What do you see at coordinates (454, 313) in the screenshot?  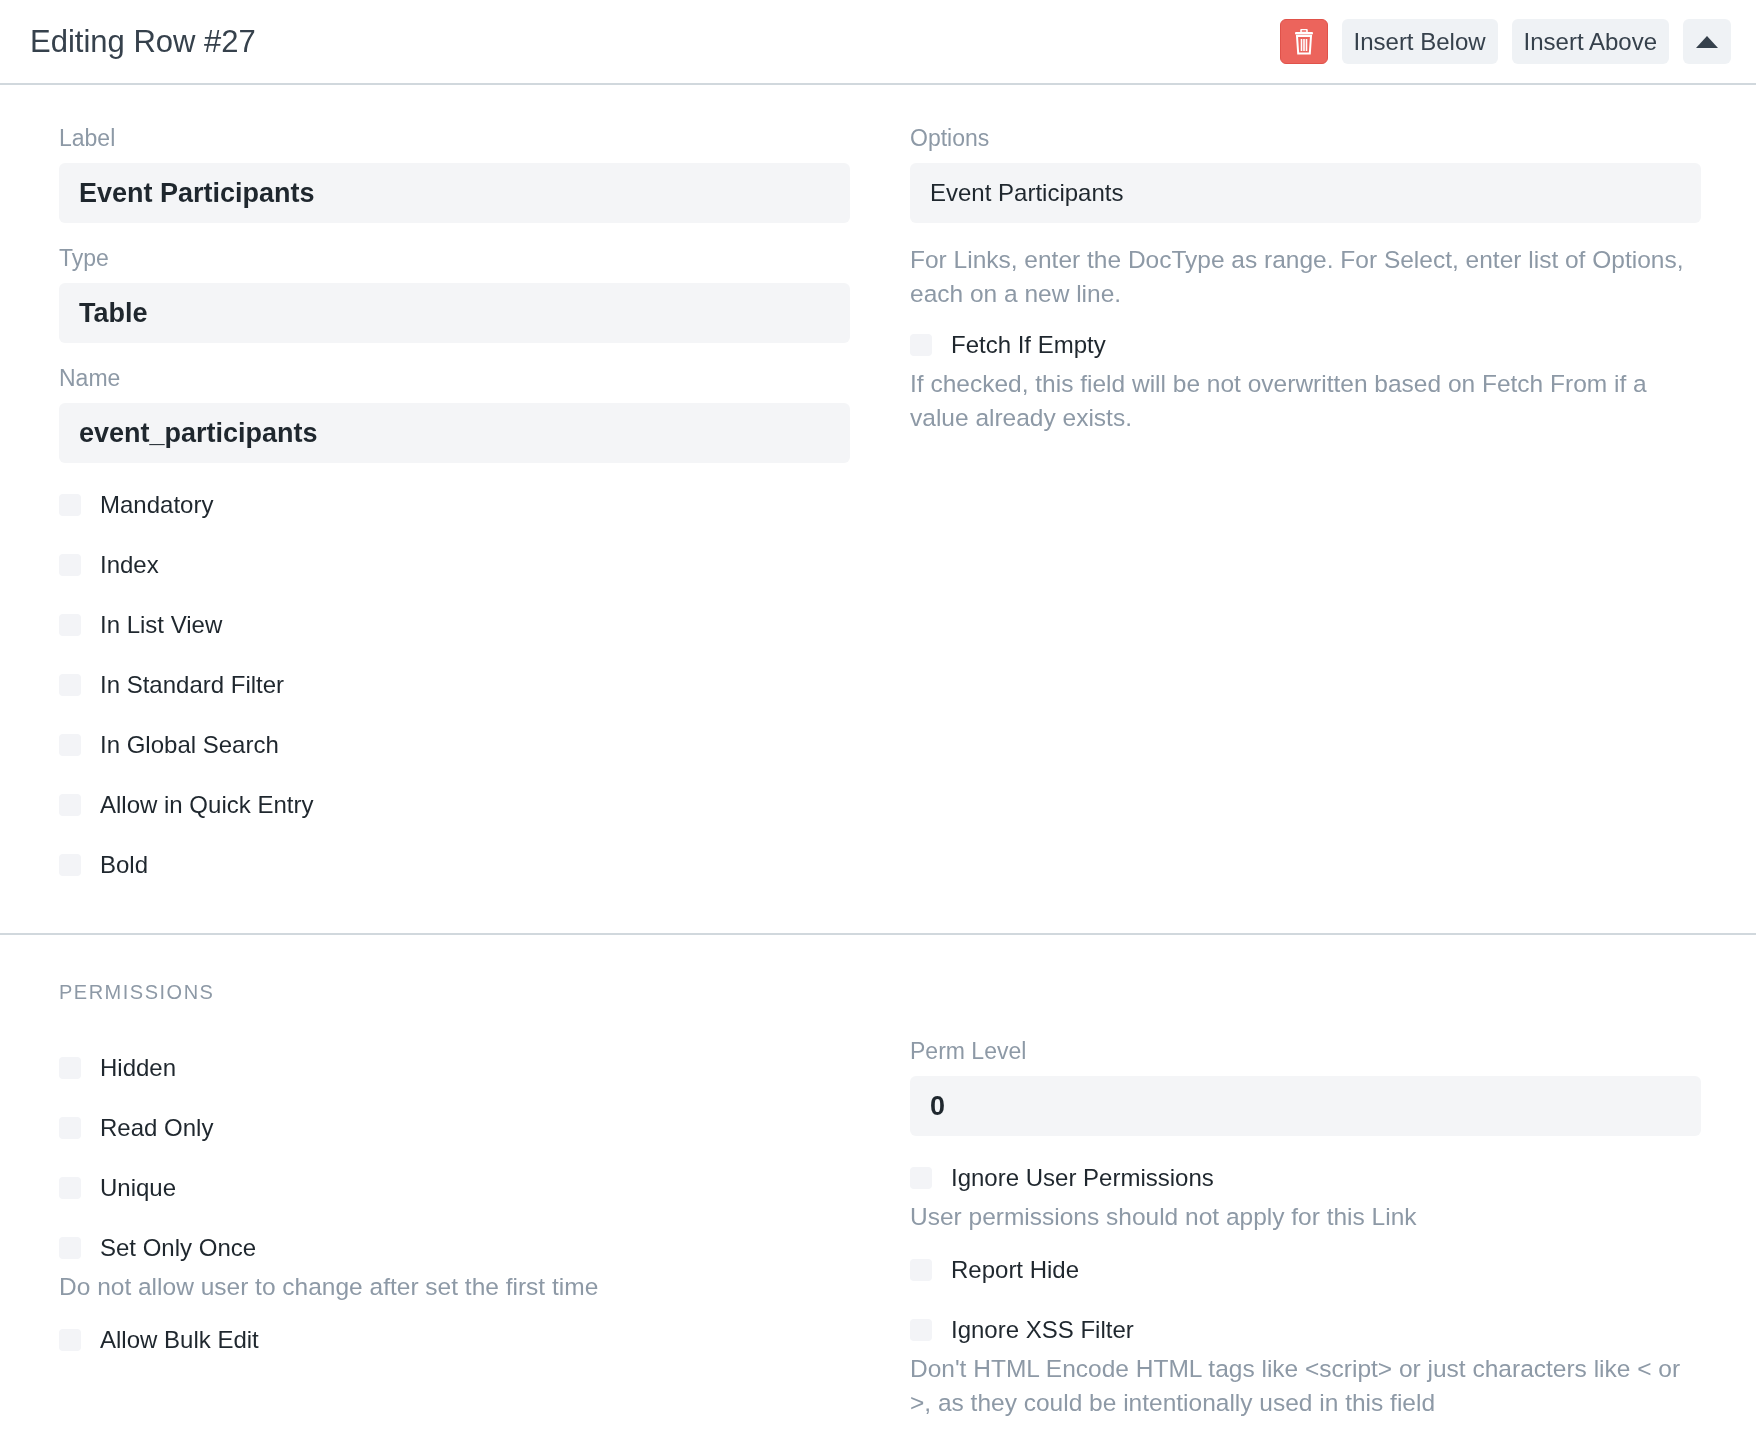 I see `input-field: Table` at bounding box center [454, 313].